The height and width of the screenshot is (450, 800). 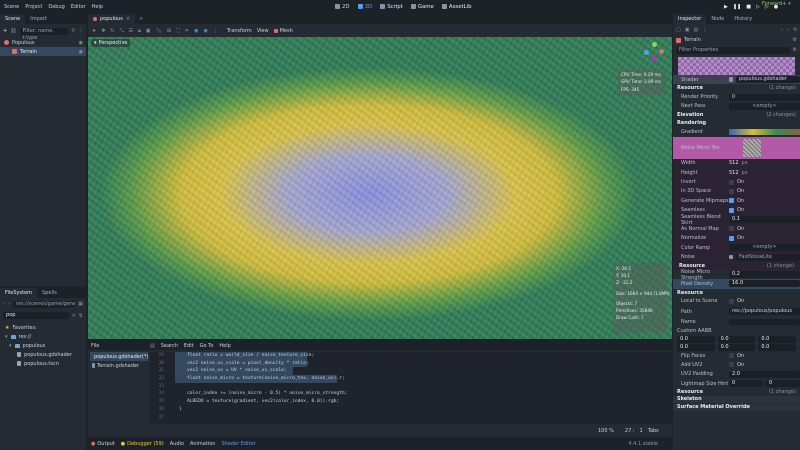 I want to click on group-icon: ▣, so click(x=148, y=31).